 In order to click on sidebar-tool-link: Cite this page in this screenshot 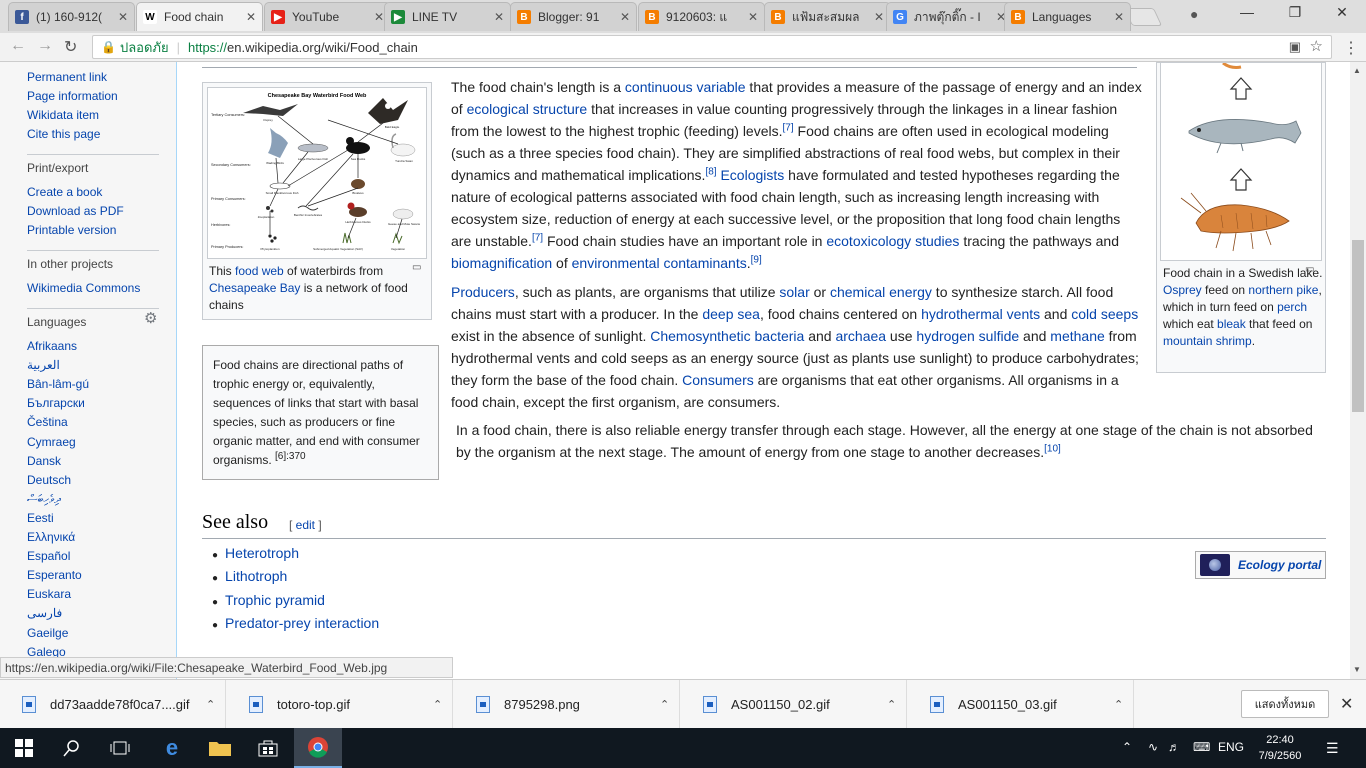, I will do `click(63, 134)`.